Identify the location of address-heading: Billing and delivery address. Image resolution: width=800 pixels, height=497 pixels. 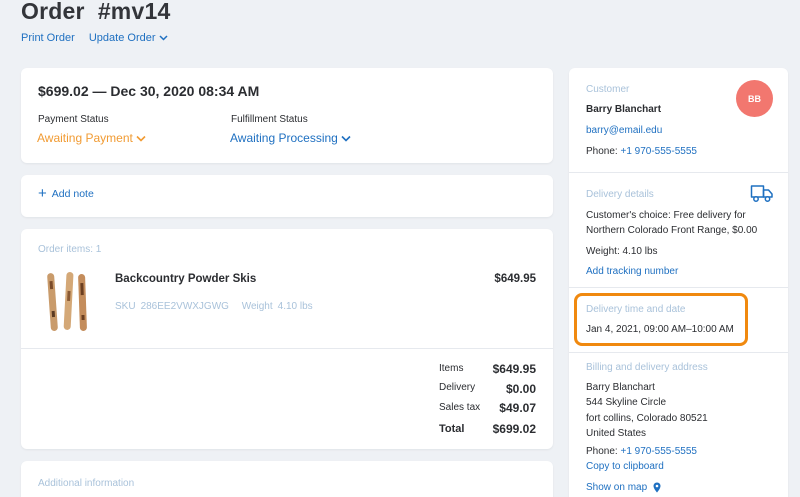
(647, 367).